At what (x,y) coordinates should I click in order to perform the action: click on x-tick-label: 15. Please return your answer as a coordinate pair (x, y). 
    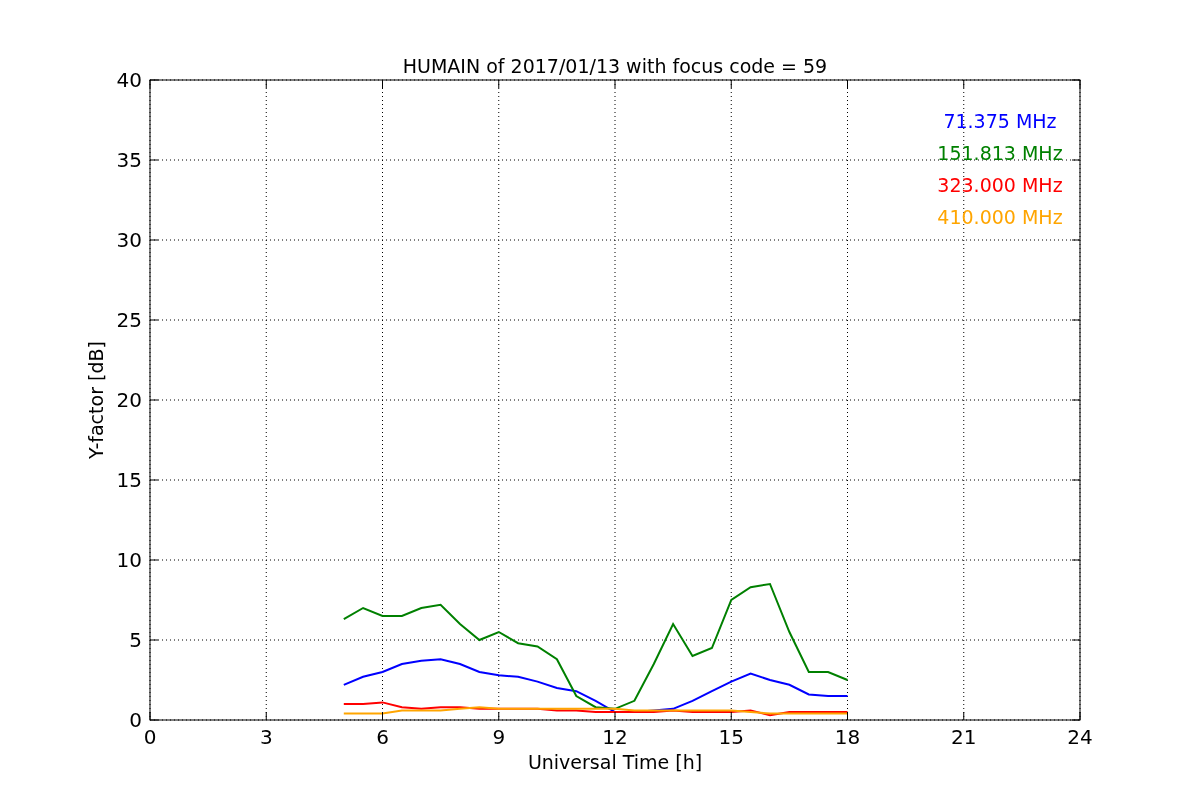
    Looking at the image, I should click on (731, 737).